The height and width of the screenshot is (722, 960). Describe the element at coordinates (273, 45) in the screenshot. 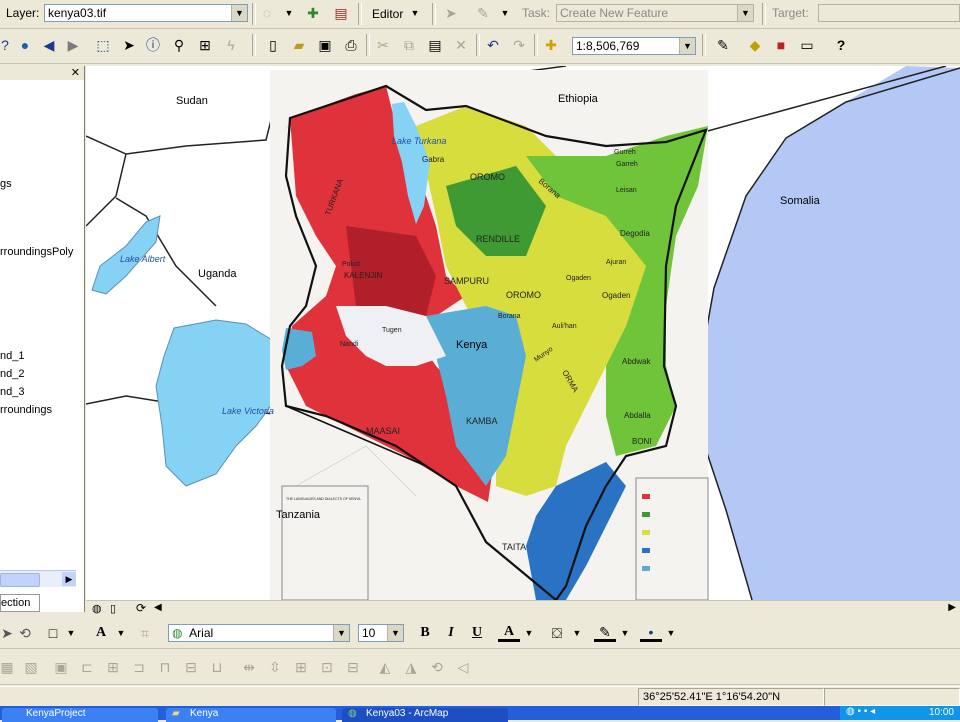

I see `new-document-icon: ▯` at that location.